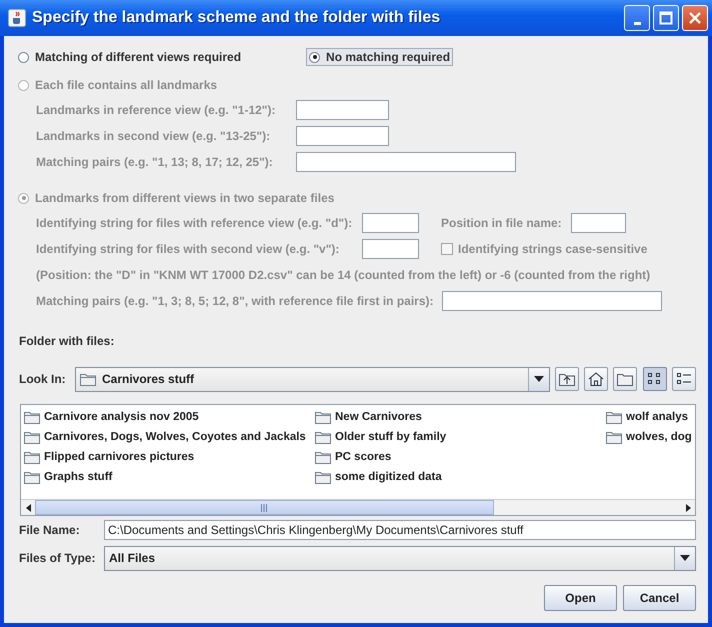 This screenshot has height=627, width=712. Describe the element at coordinates (129, 57) in the screenshot. I see `radio-option: Matching of different views required` at that location.